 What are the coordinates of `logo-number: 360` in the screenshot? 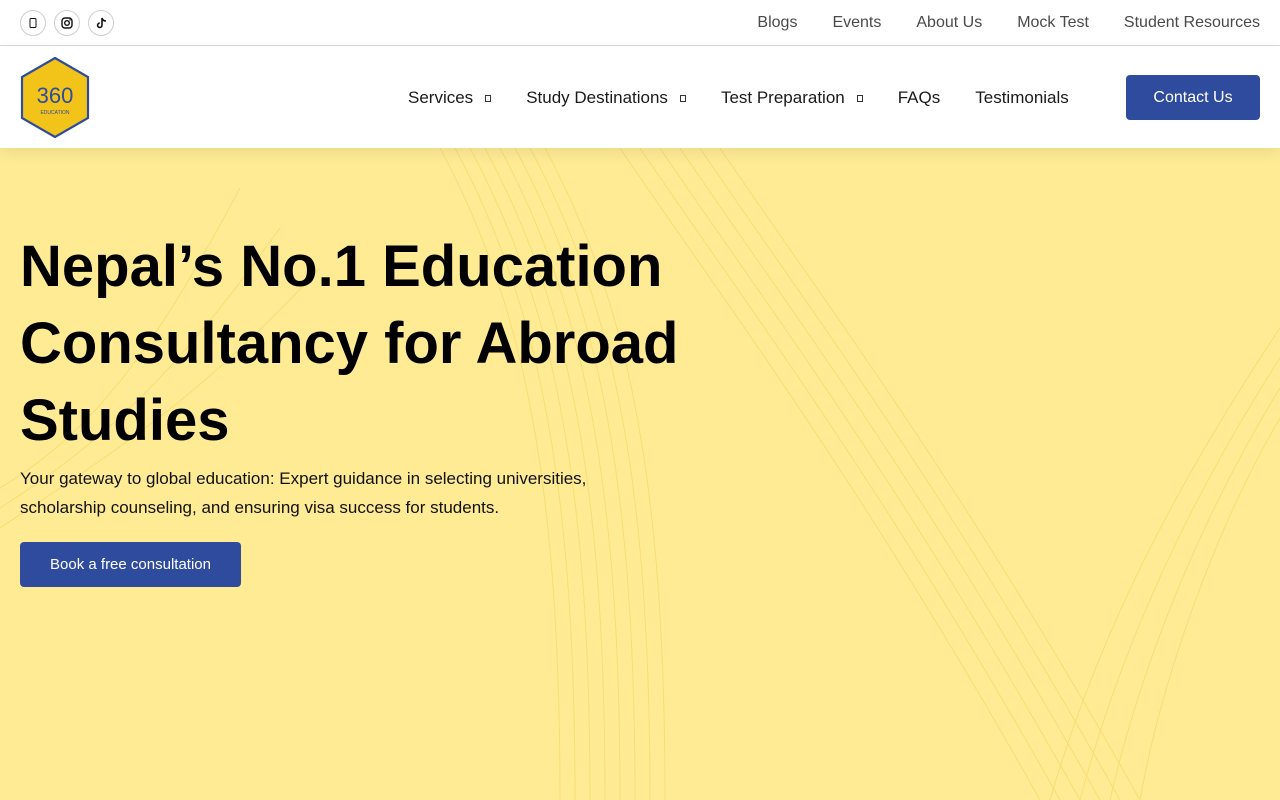 It's located at (55, 95).